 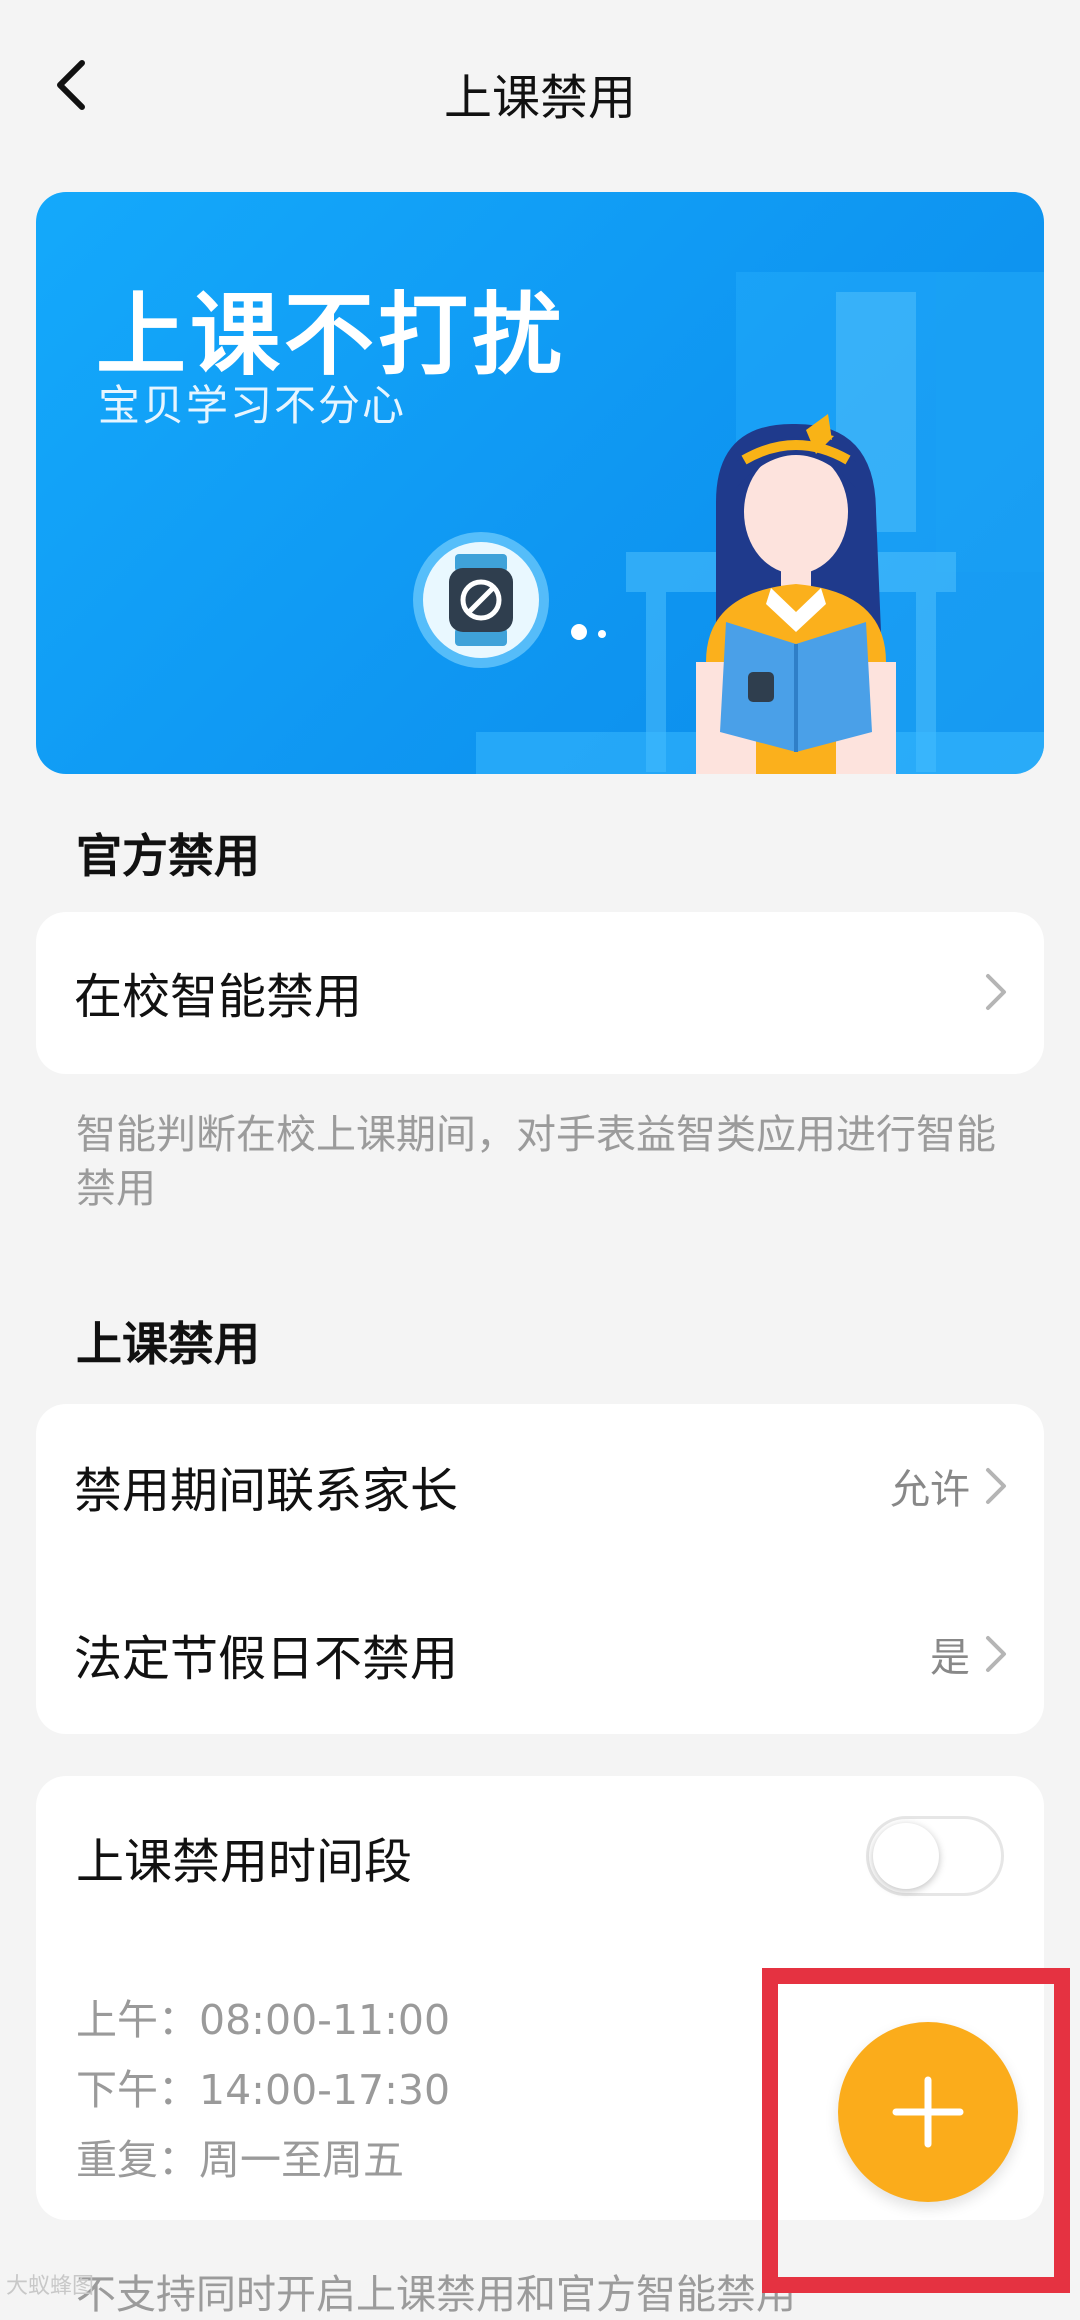 I want to click on holiday-row: 法定节假日不禁用 是, so click(x=540, y=1654).